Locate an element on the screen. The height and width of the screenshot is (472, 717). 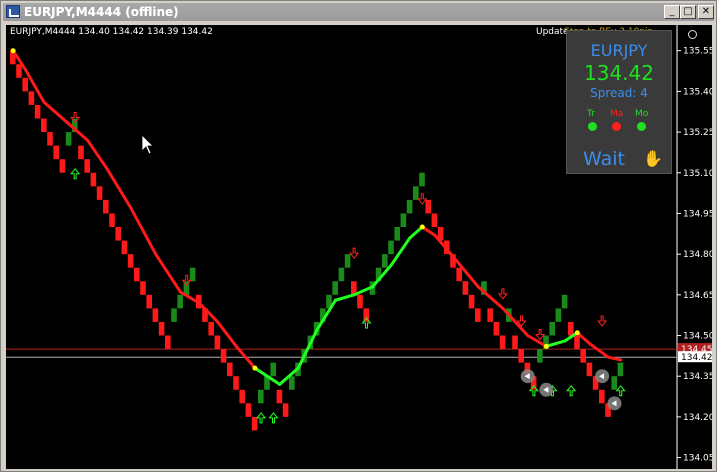
price-tick-label: 135.10 is located at coordinates (697, 174).